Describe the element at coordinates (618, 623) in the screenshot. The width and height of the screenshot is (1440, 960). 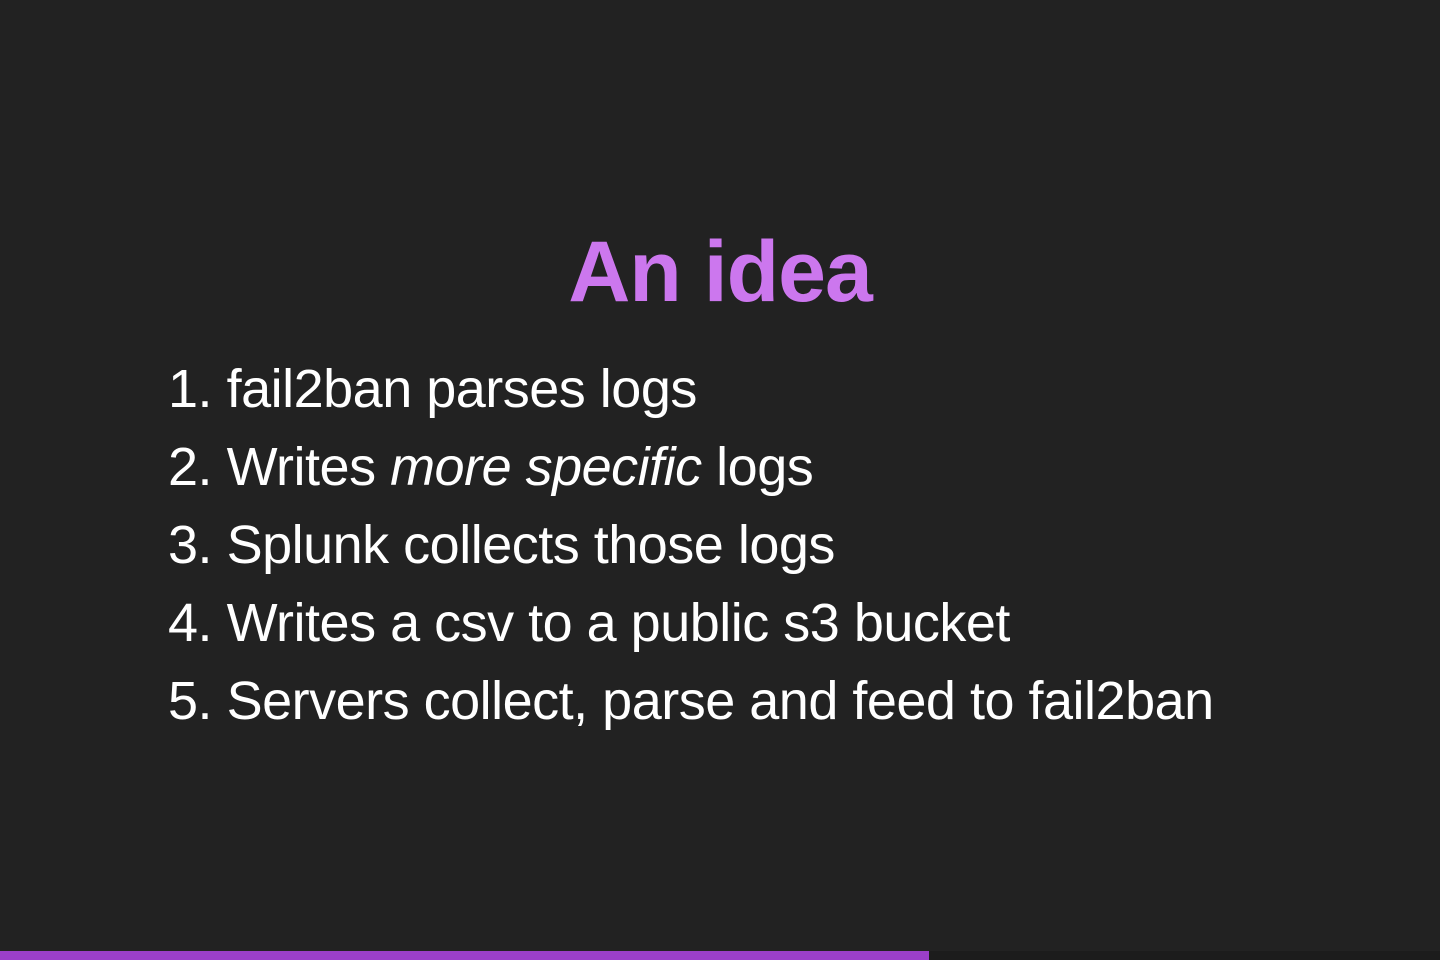
I see `item-text: Writes a csv to a public s3 bucket` at that location.